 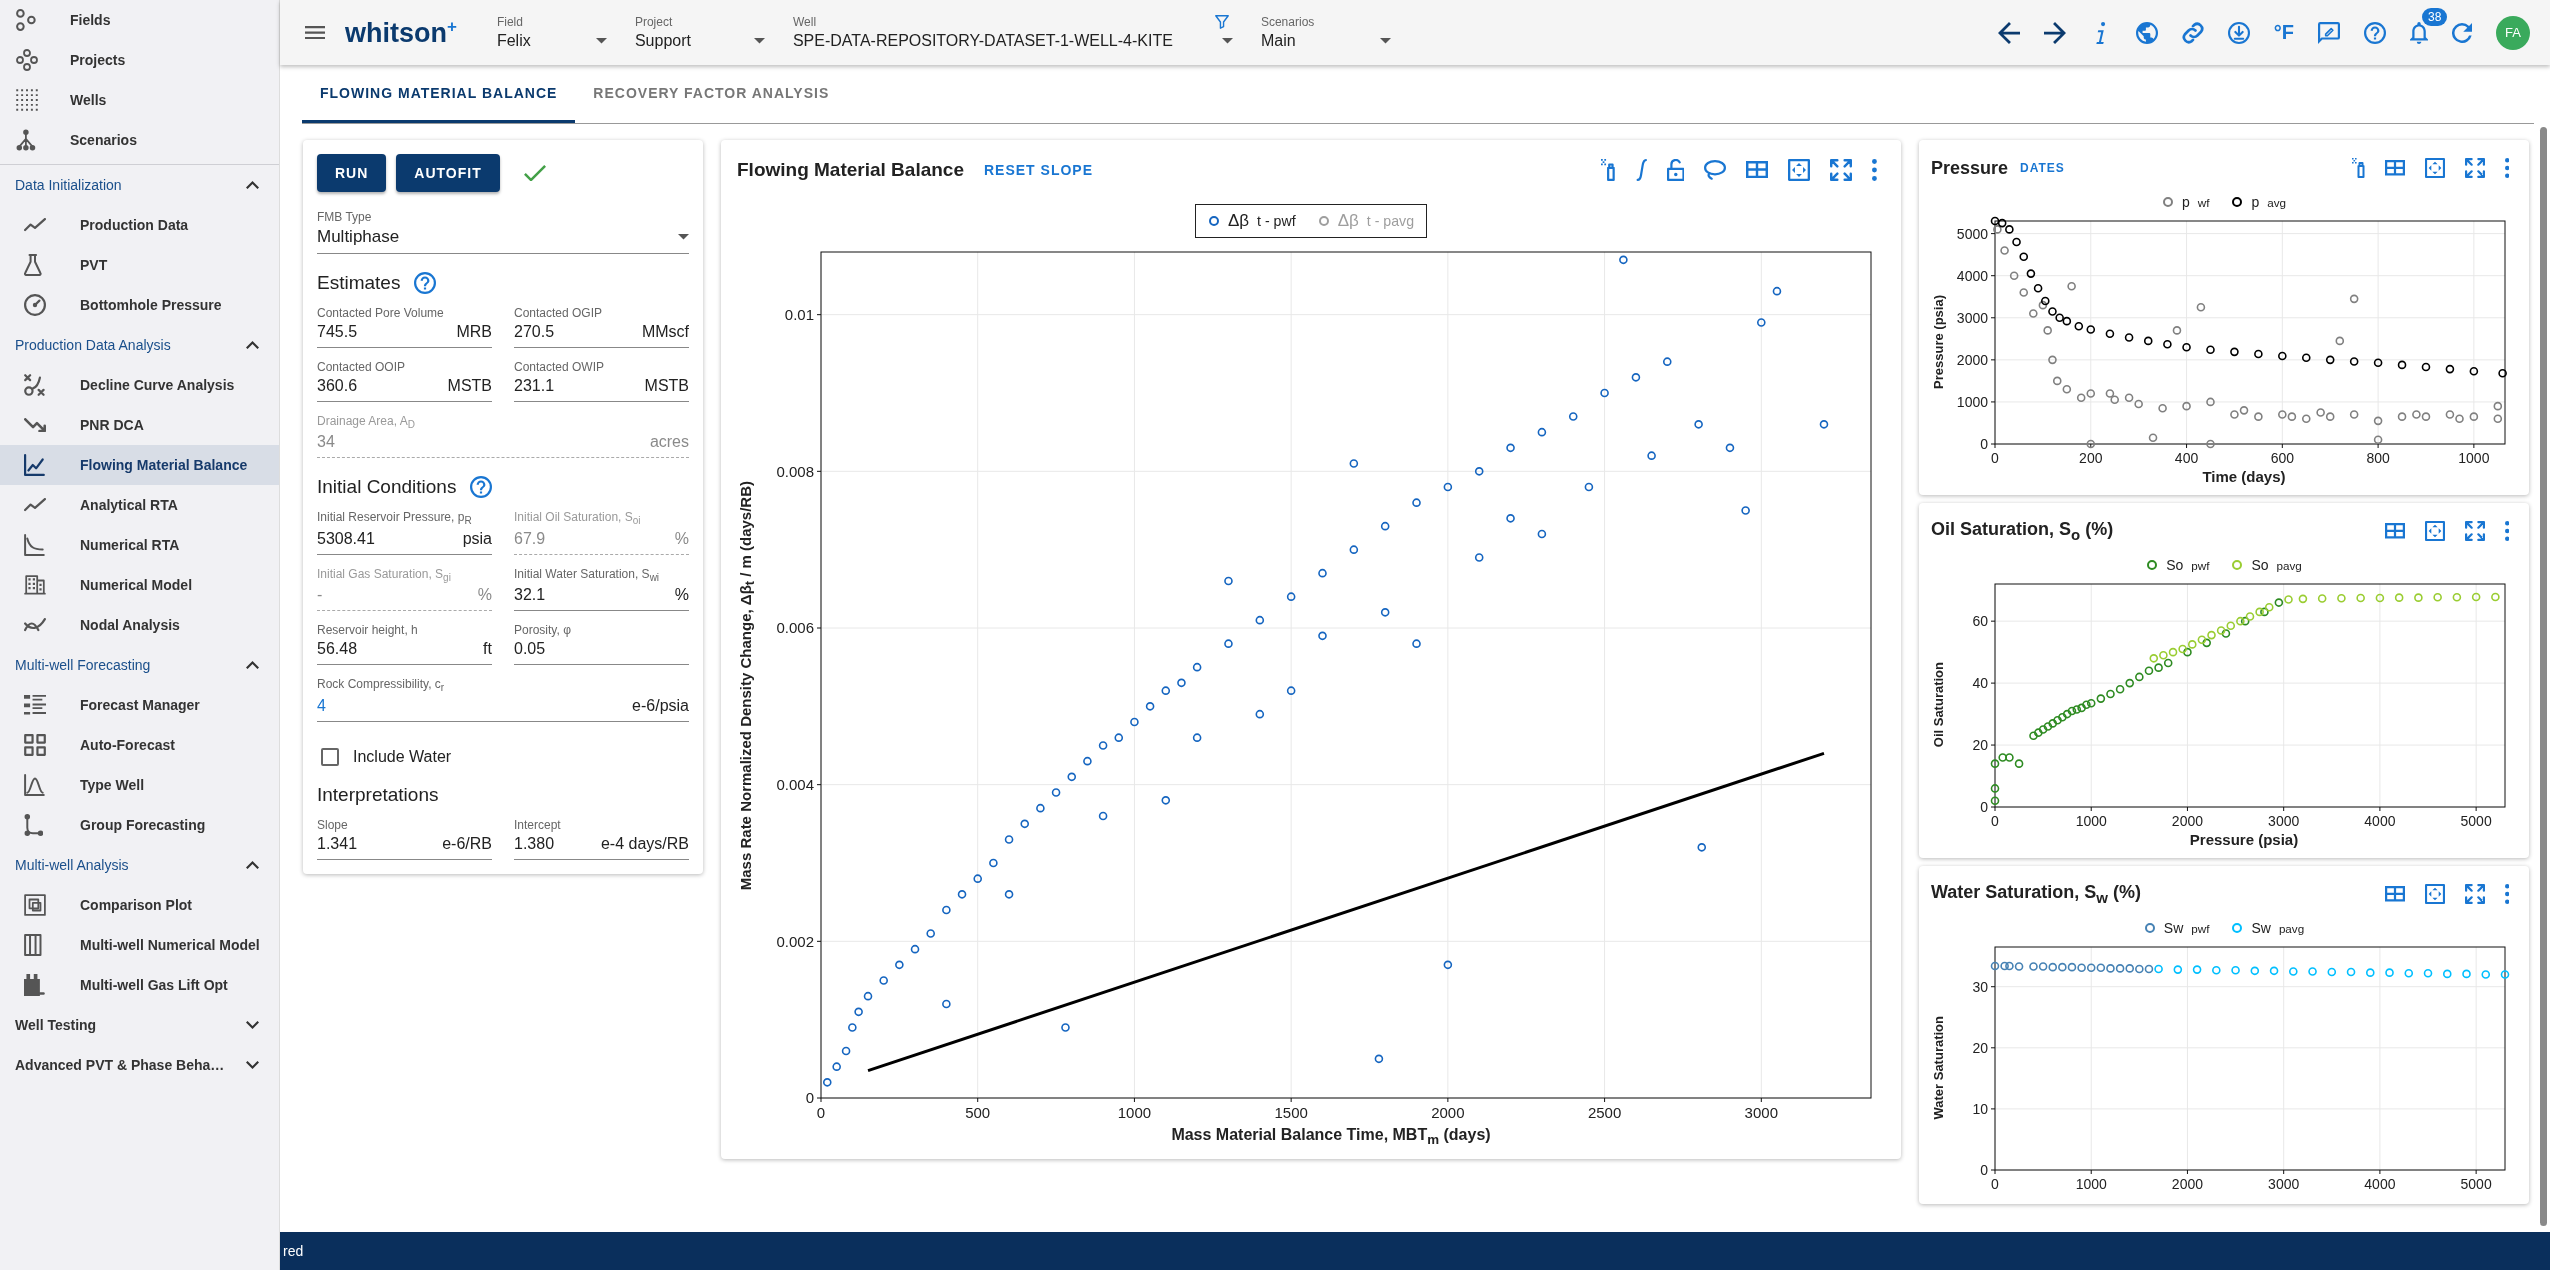 I want to click on sidebar-item: PVT, so click(x=139, y=265).